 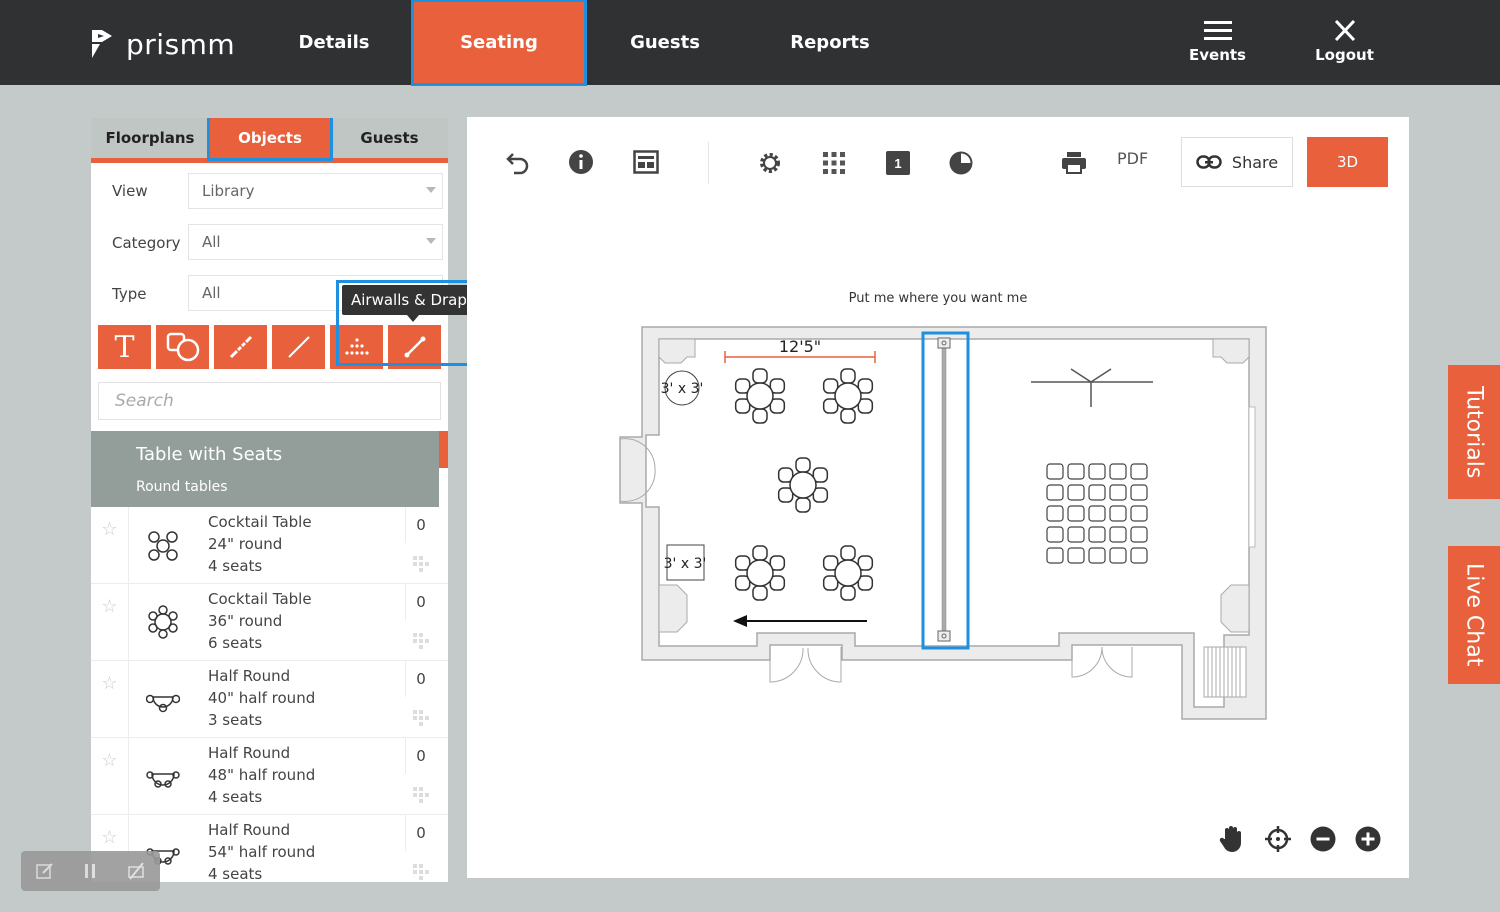 I want to click on layout-icon, so click(x=646, y=162).